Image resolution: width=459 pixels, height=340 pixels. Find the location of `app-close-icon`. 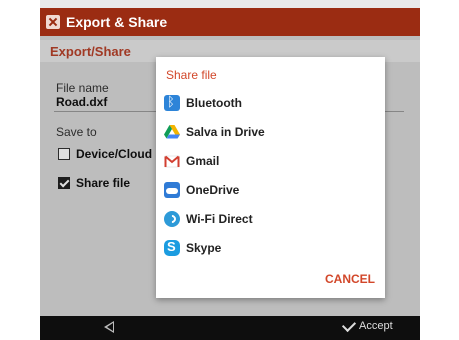

app-close-icon is located at coordinates (53, 22).